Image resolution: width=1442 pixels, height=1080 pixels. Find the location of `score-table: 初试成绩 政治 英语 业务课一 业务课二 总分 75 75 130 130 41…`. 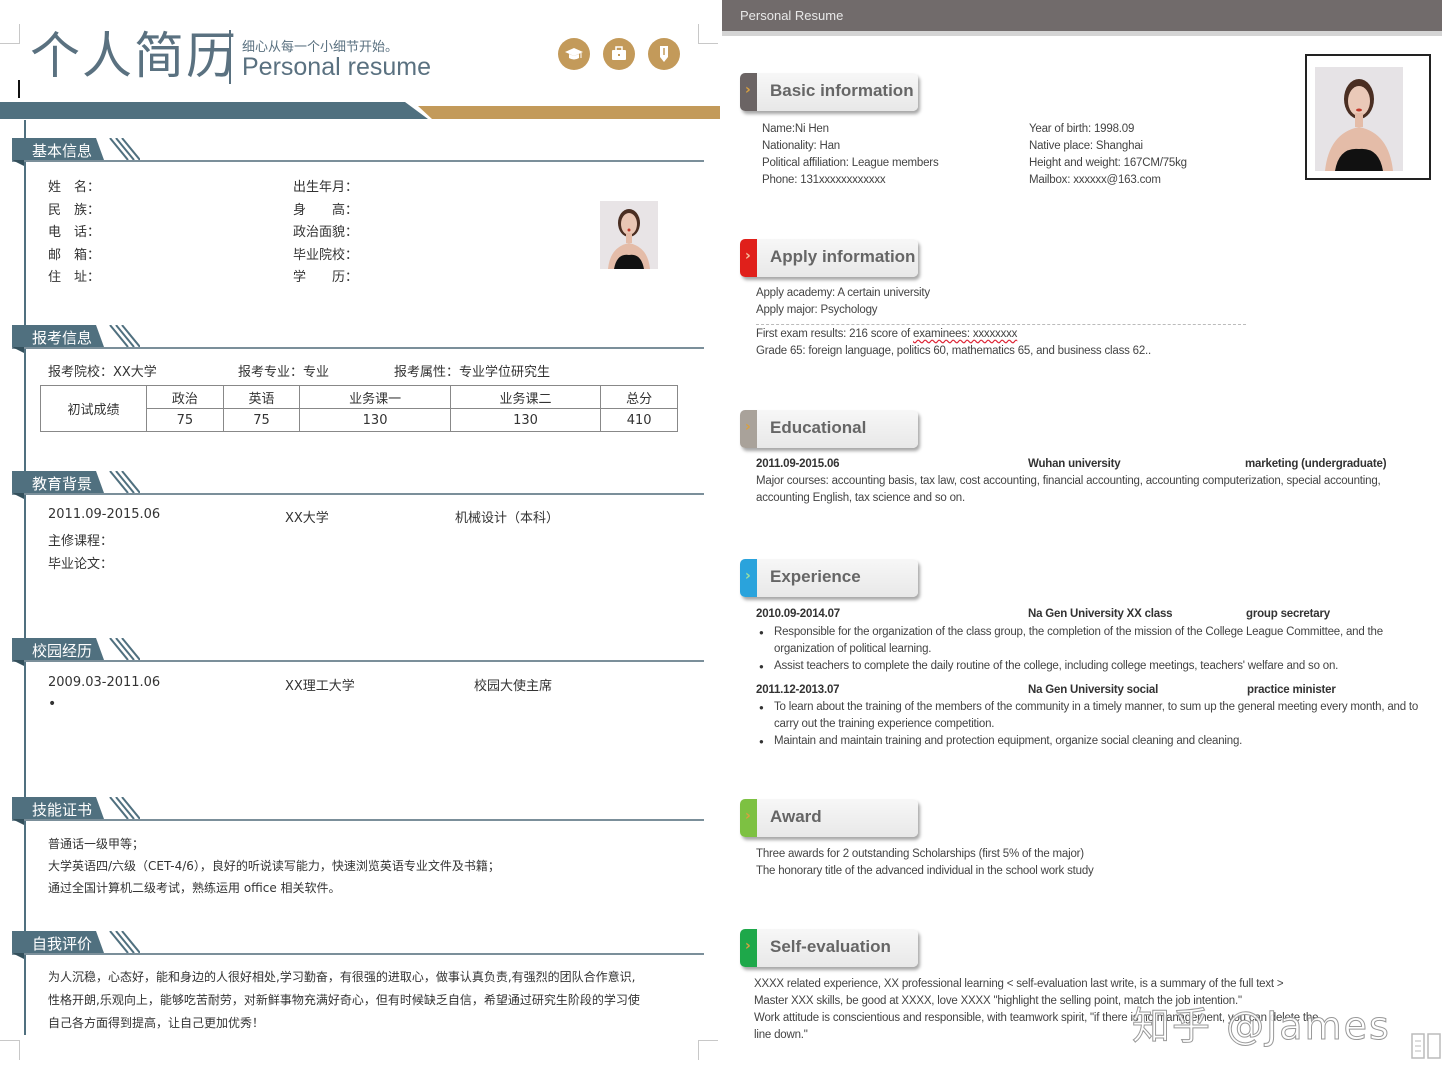

score-table: 初试成绩 政治 英语 业务课一 业务课二 总分 75 75 130 130 41… is located at coordinates (359, 408).